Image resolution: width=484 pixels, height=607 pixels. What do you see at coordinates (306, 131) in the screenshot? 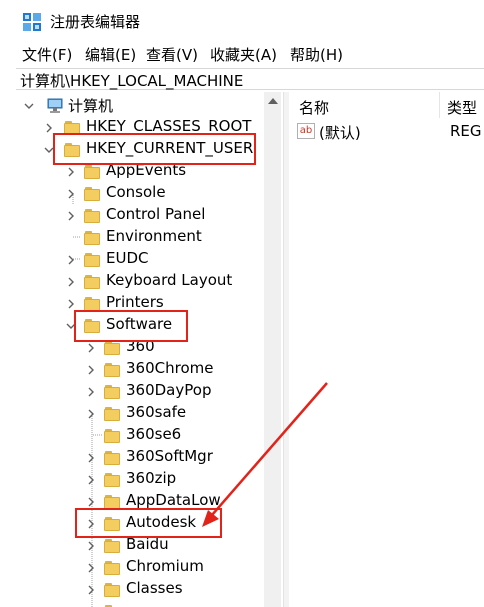
I see `string-value-icon: ab` at bounding box center [306, 131].